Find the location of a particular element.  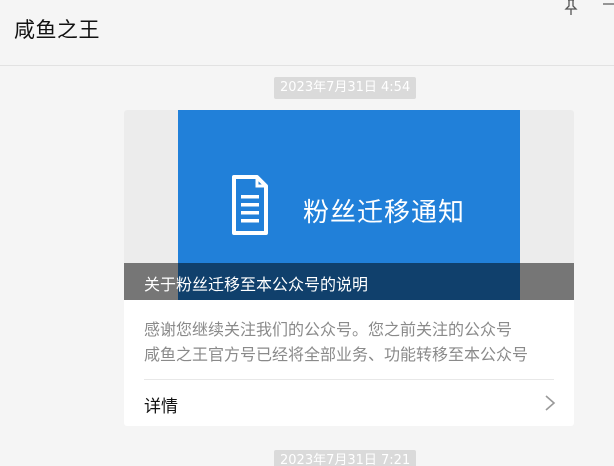

digest-line: 感谢您继续关注我们的公众号。您之前关注的公众号 is located at coordinates (328, 329).